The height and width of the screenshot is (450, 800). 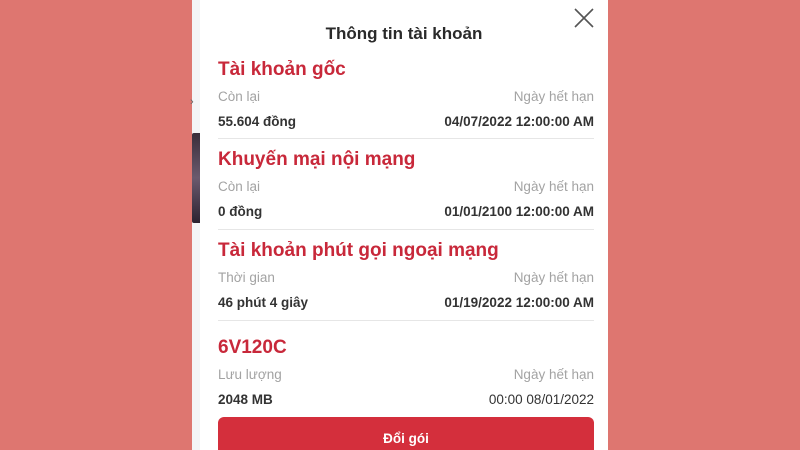 What do you see at coordinates (519, 121) in the screenshot?
I see `expiry-value: 04/07/2022 12:00:00 AM` at bounding box center [519, 121].